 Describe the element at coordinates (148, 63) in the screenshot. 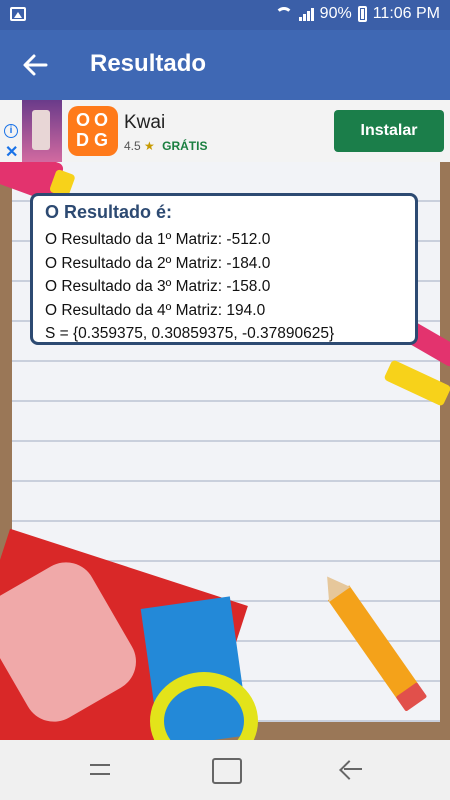

I see `page-title: Resultado` at that location.